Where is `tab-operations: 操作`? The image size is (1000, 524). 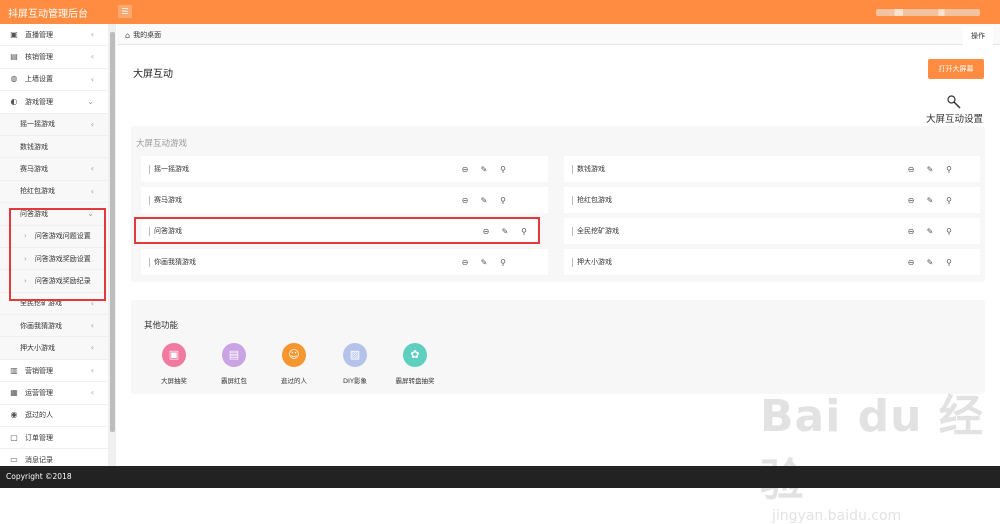 tab-operations: 操作 is located at coordinates (978, 36).